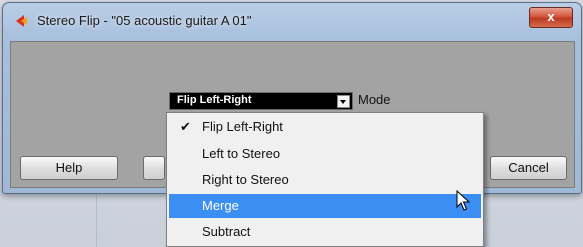 The image size is (583, 247). I want to click on cancel-button: Cancel, so click(528, 168).